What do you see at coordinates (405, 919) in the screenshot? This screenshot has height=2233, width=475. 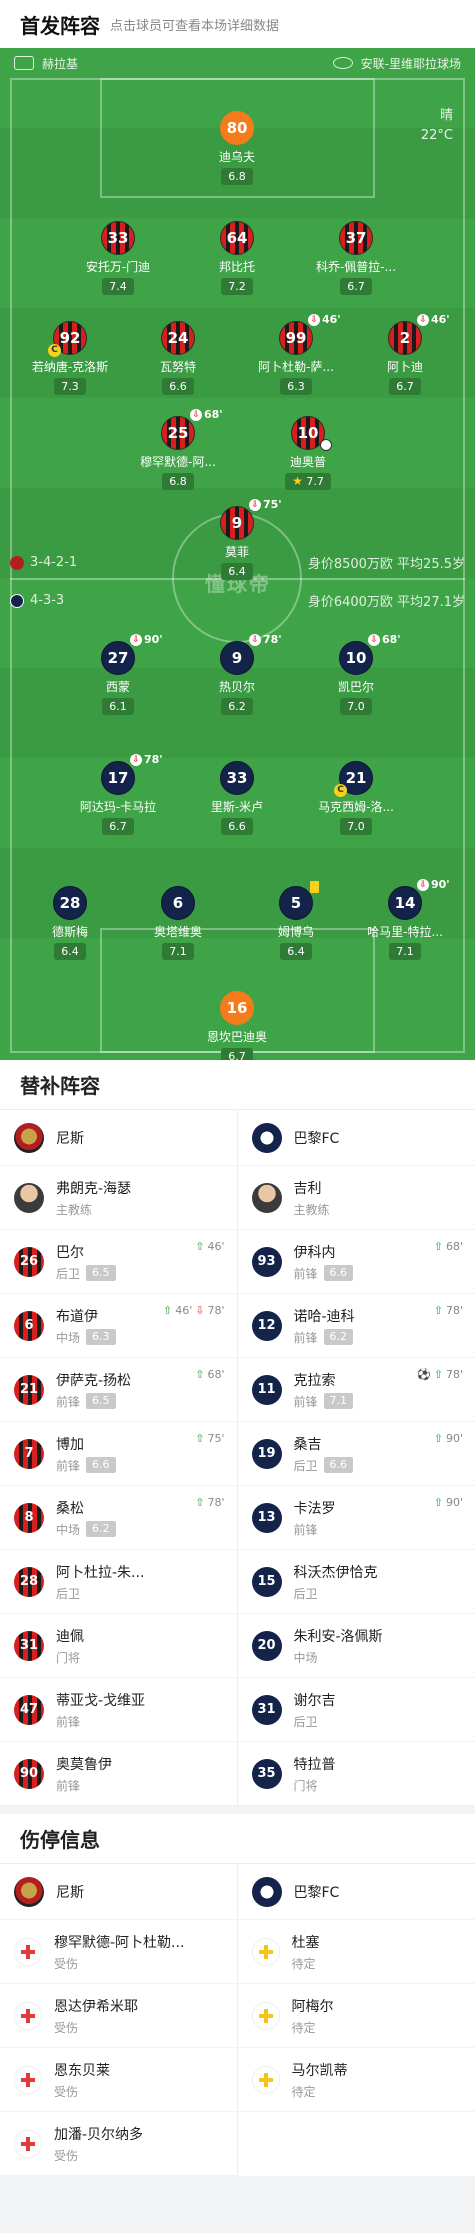 I see `player-marker: 14 ⇩ 90' 哈马里-特拉... 7.1` at bounding box center [405, 919].